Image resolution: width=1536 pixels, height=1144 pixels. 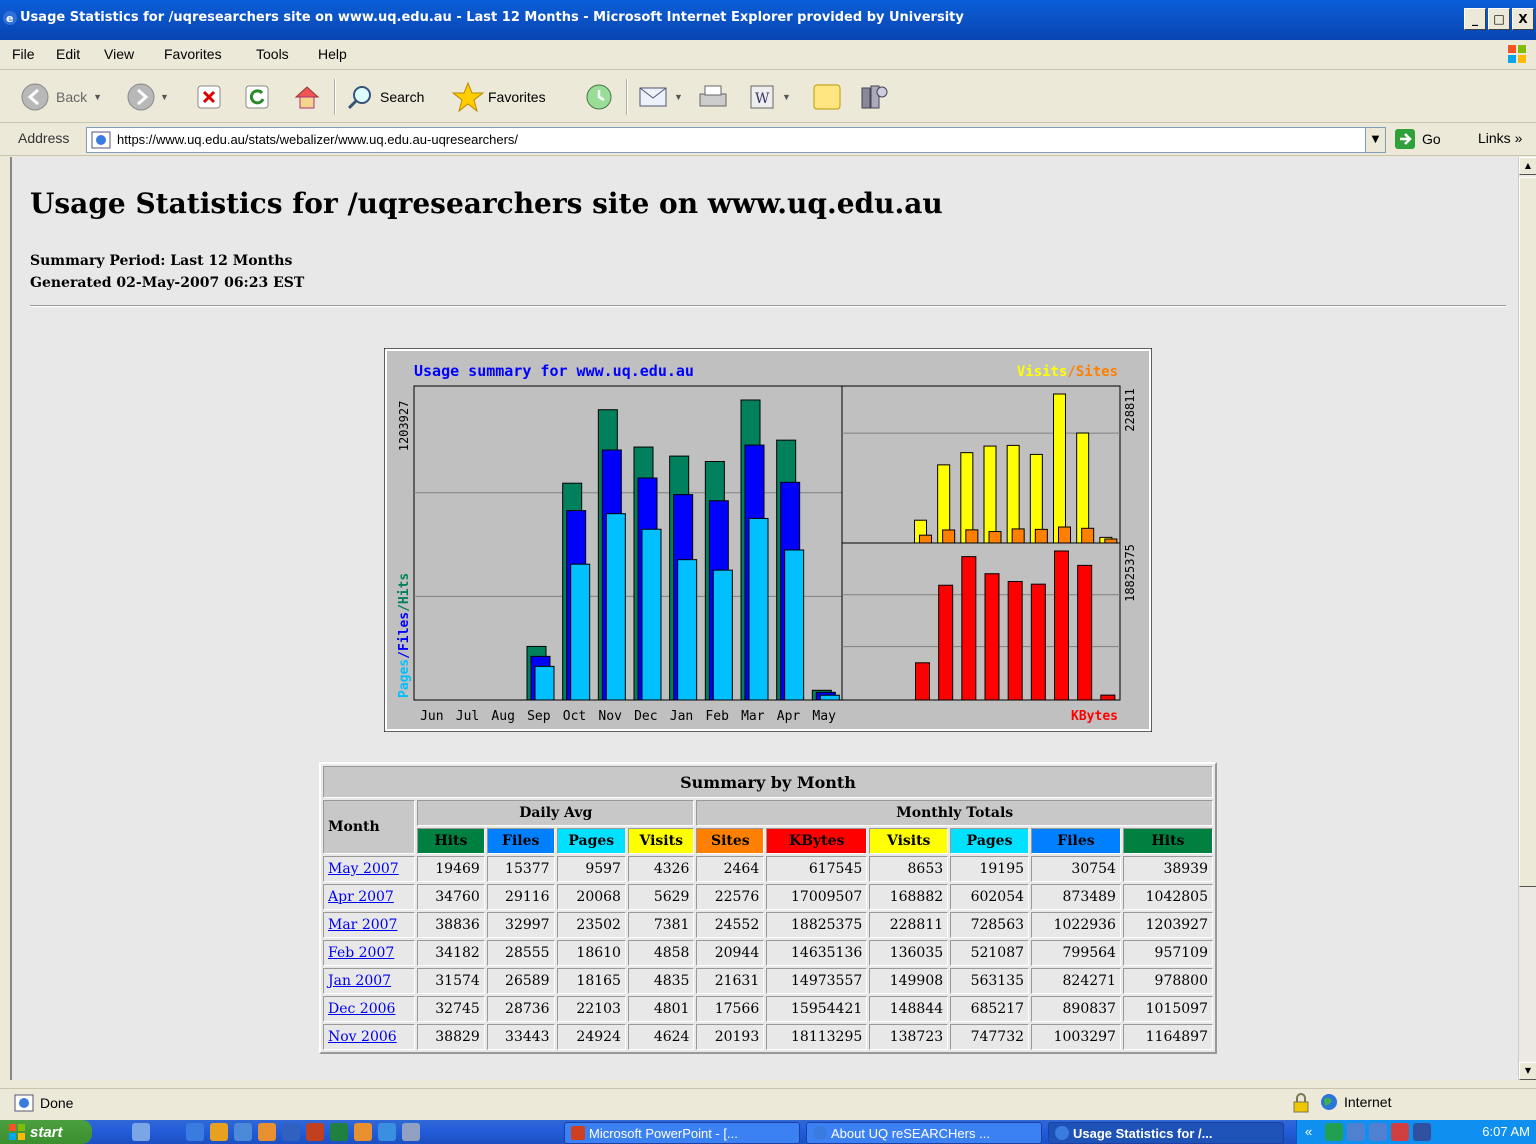 What do you see at coordinates (661, 1037) in the screenshot?
I see `table-cell: 4624` at bounding box center [661, 1037].